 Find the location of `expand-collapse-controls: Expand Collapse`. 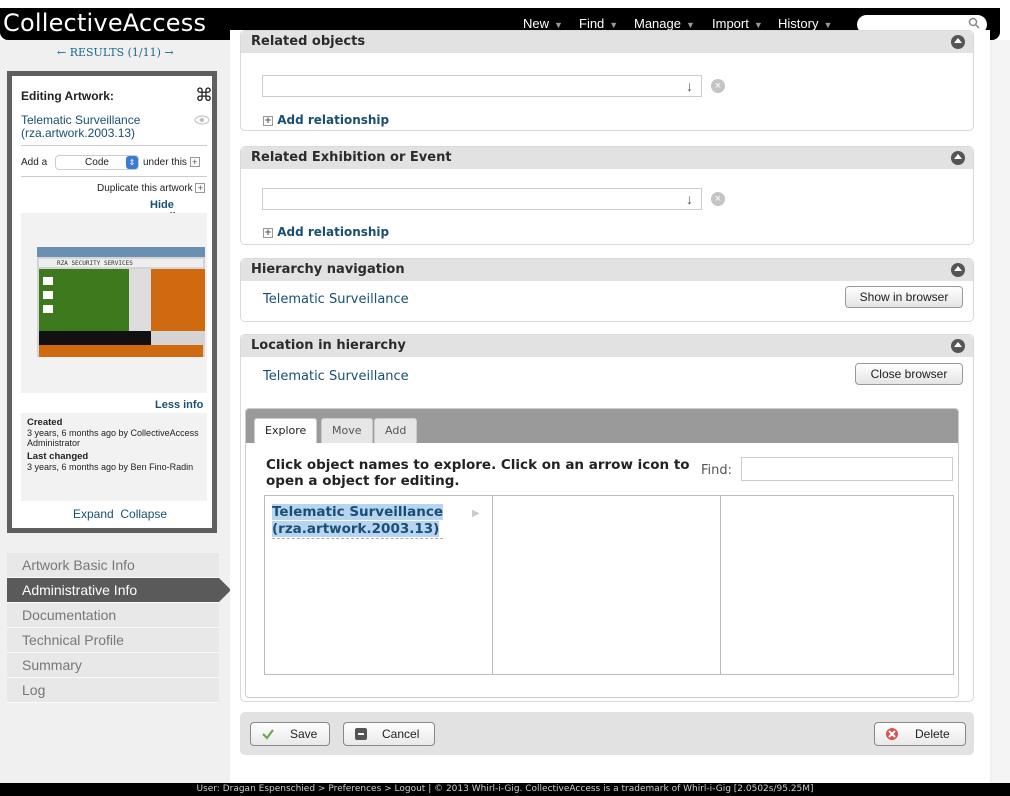

expand-collapse-controls: Expand Collapse is located at coordinates (120, 514).